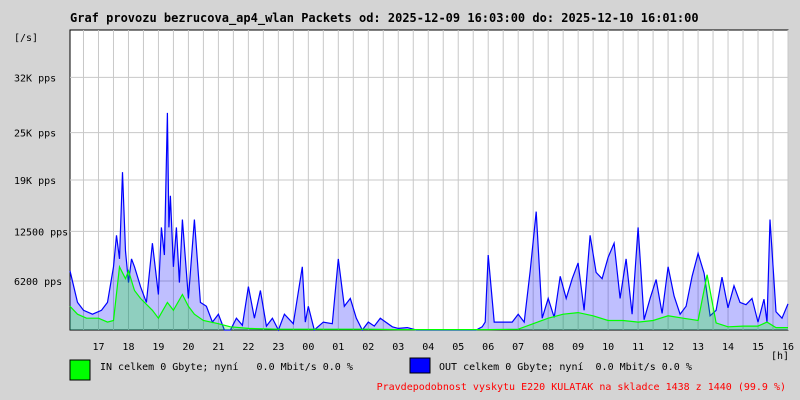 The width and height of the screenshot is (800, 400). What do you see at coordinates (38, 282) in the screenshot?
I see `y-tick-label: 6200 pps` at bounding box center [38, 282].